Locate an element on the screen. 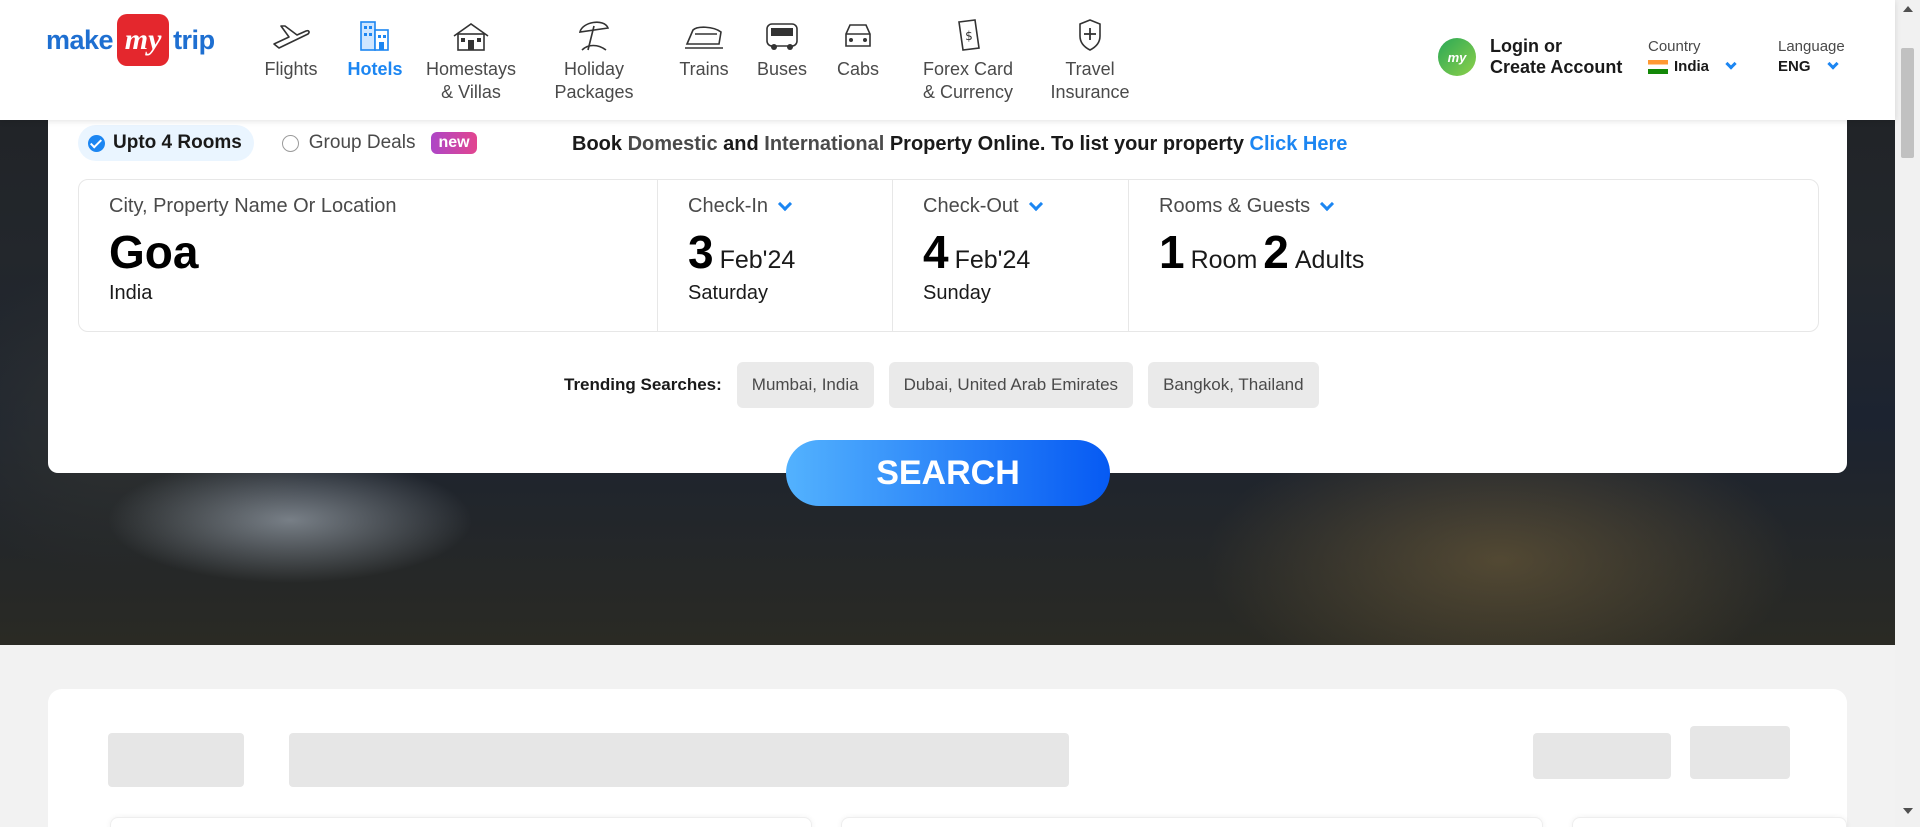 Image resolution: width=1920 pixels, height=827 pixels. country-label: Country is located at coordinates (1674, 46).